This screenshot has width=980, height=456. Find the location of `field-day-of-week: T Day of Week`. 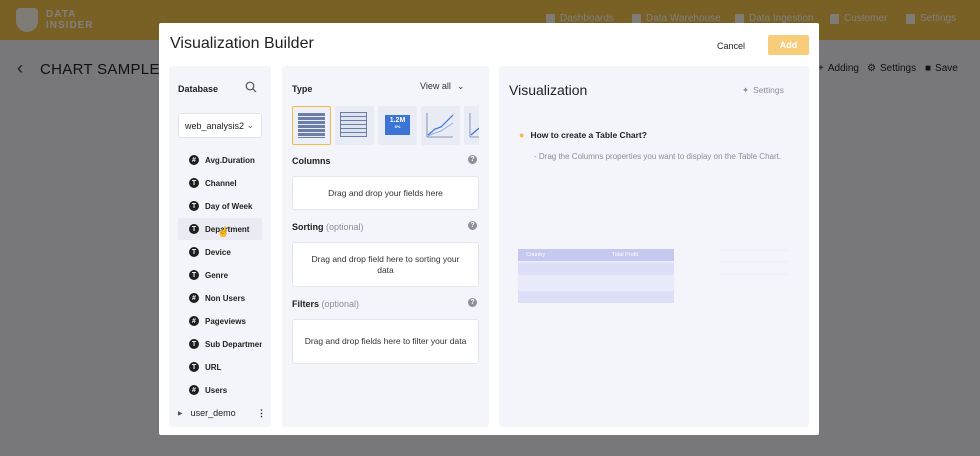

field-day-of-week: T Day of Week is located at coordinates (220, 206).